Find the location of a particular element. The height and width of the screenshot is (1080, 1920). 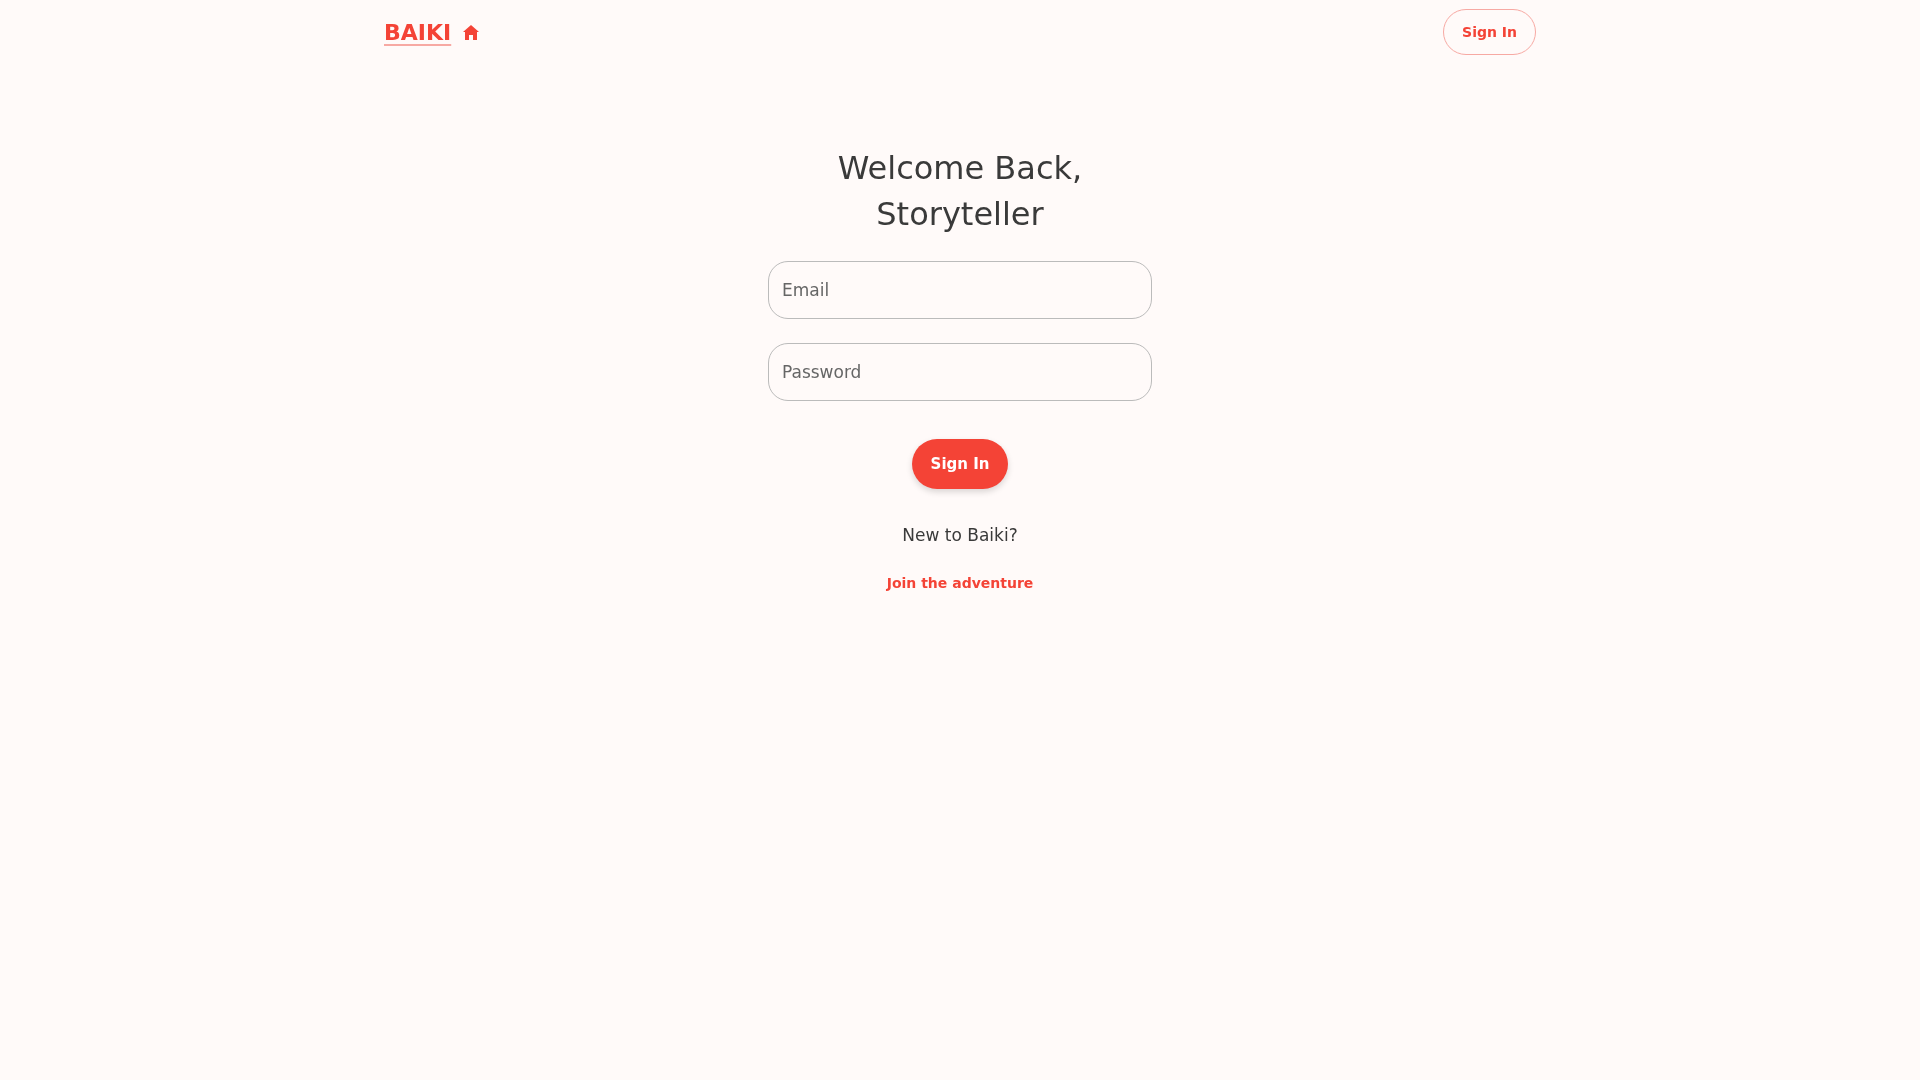

join-link: Join the adventure is located at coordinates (960, 582).